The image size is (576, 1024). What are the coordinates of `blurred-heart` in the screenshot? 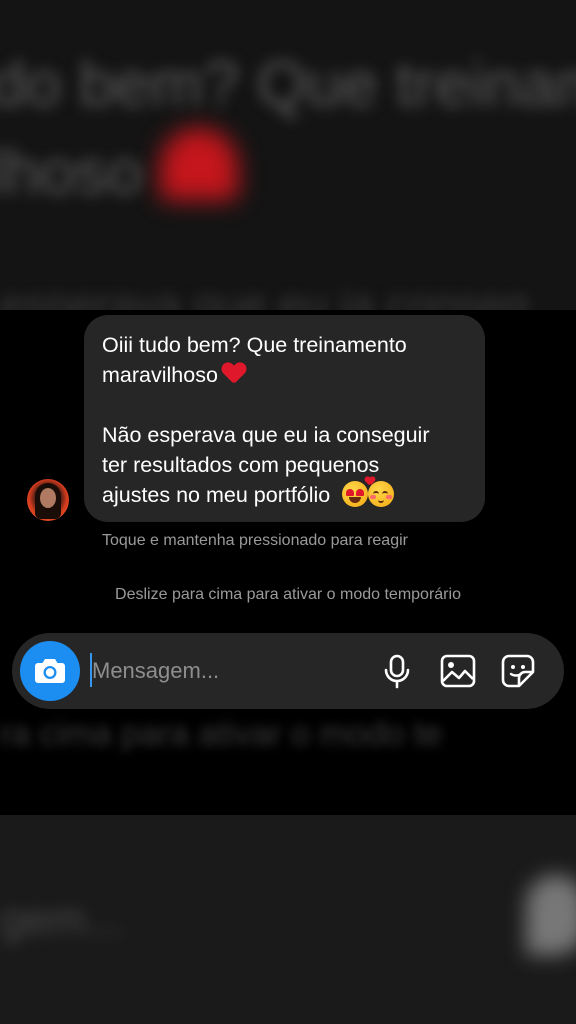 It's located at (199, 164).